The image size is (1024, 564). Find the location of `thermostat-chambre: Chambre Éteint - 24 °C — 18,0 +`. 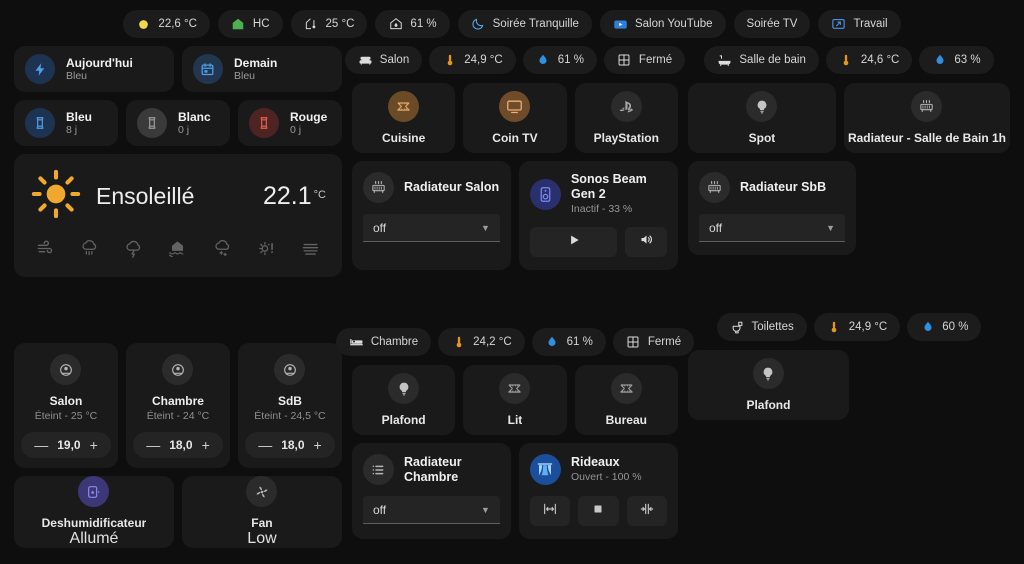

thermostat-chambre: Chambre Éteint - 24 °C — 18,0 + is located at coordinates (177, 405).